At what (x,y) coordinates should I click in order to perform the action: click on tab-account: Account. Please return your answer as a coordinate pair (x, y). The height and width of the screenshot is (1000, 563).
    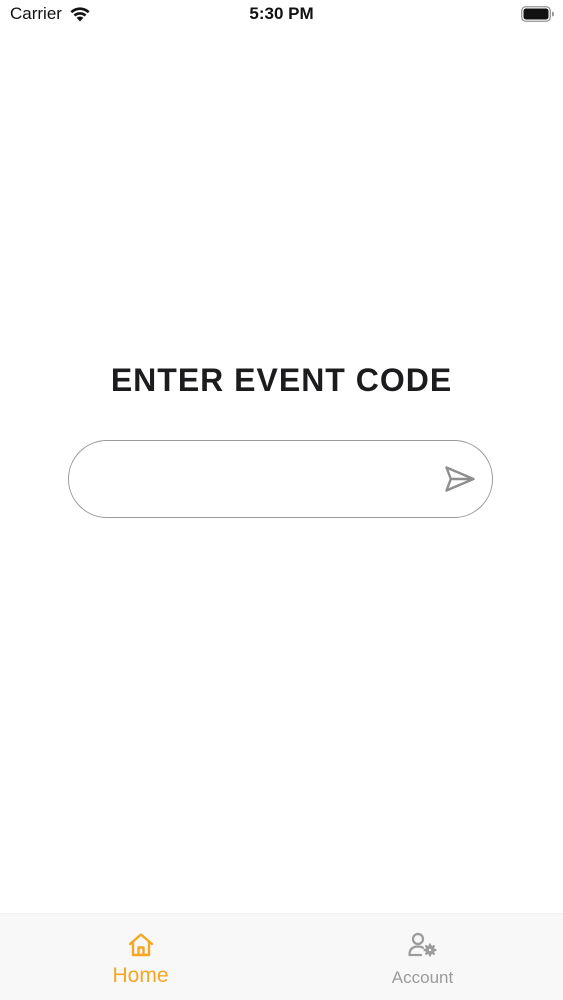
    Looking at the image, I should click on (422, 957).